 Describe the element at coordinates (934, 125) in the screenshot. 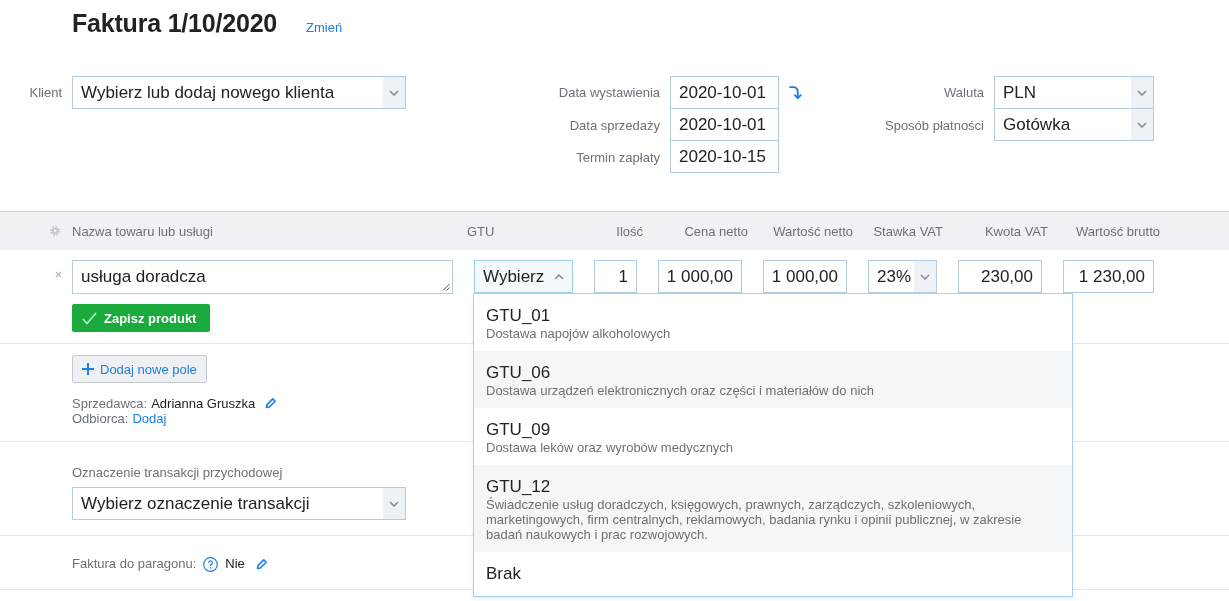

I see `payment-method-label: Sposób płatności` at that location.